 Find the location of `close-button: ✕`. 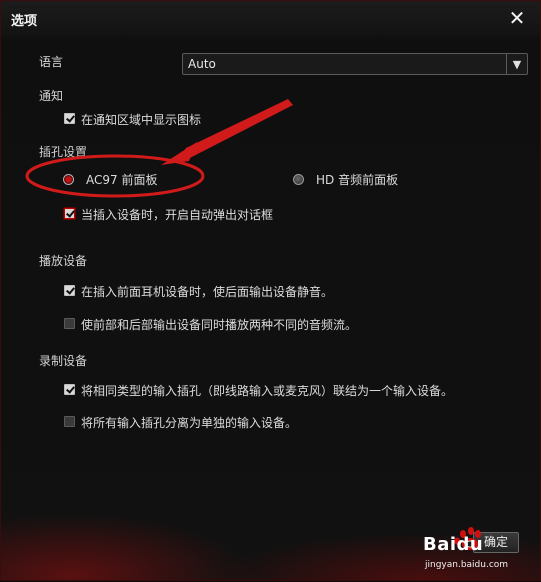

close-button: ✕ is located at coordinates (517, 18).